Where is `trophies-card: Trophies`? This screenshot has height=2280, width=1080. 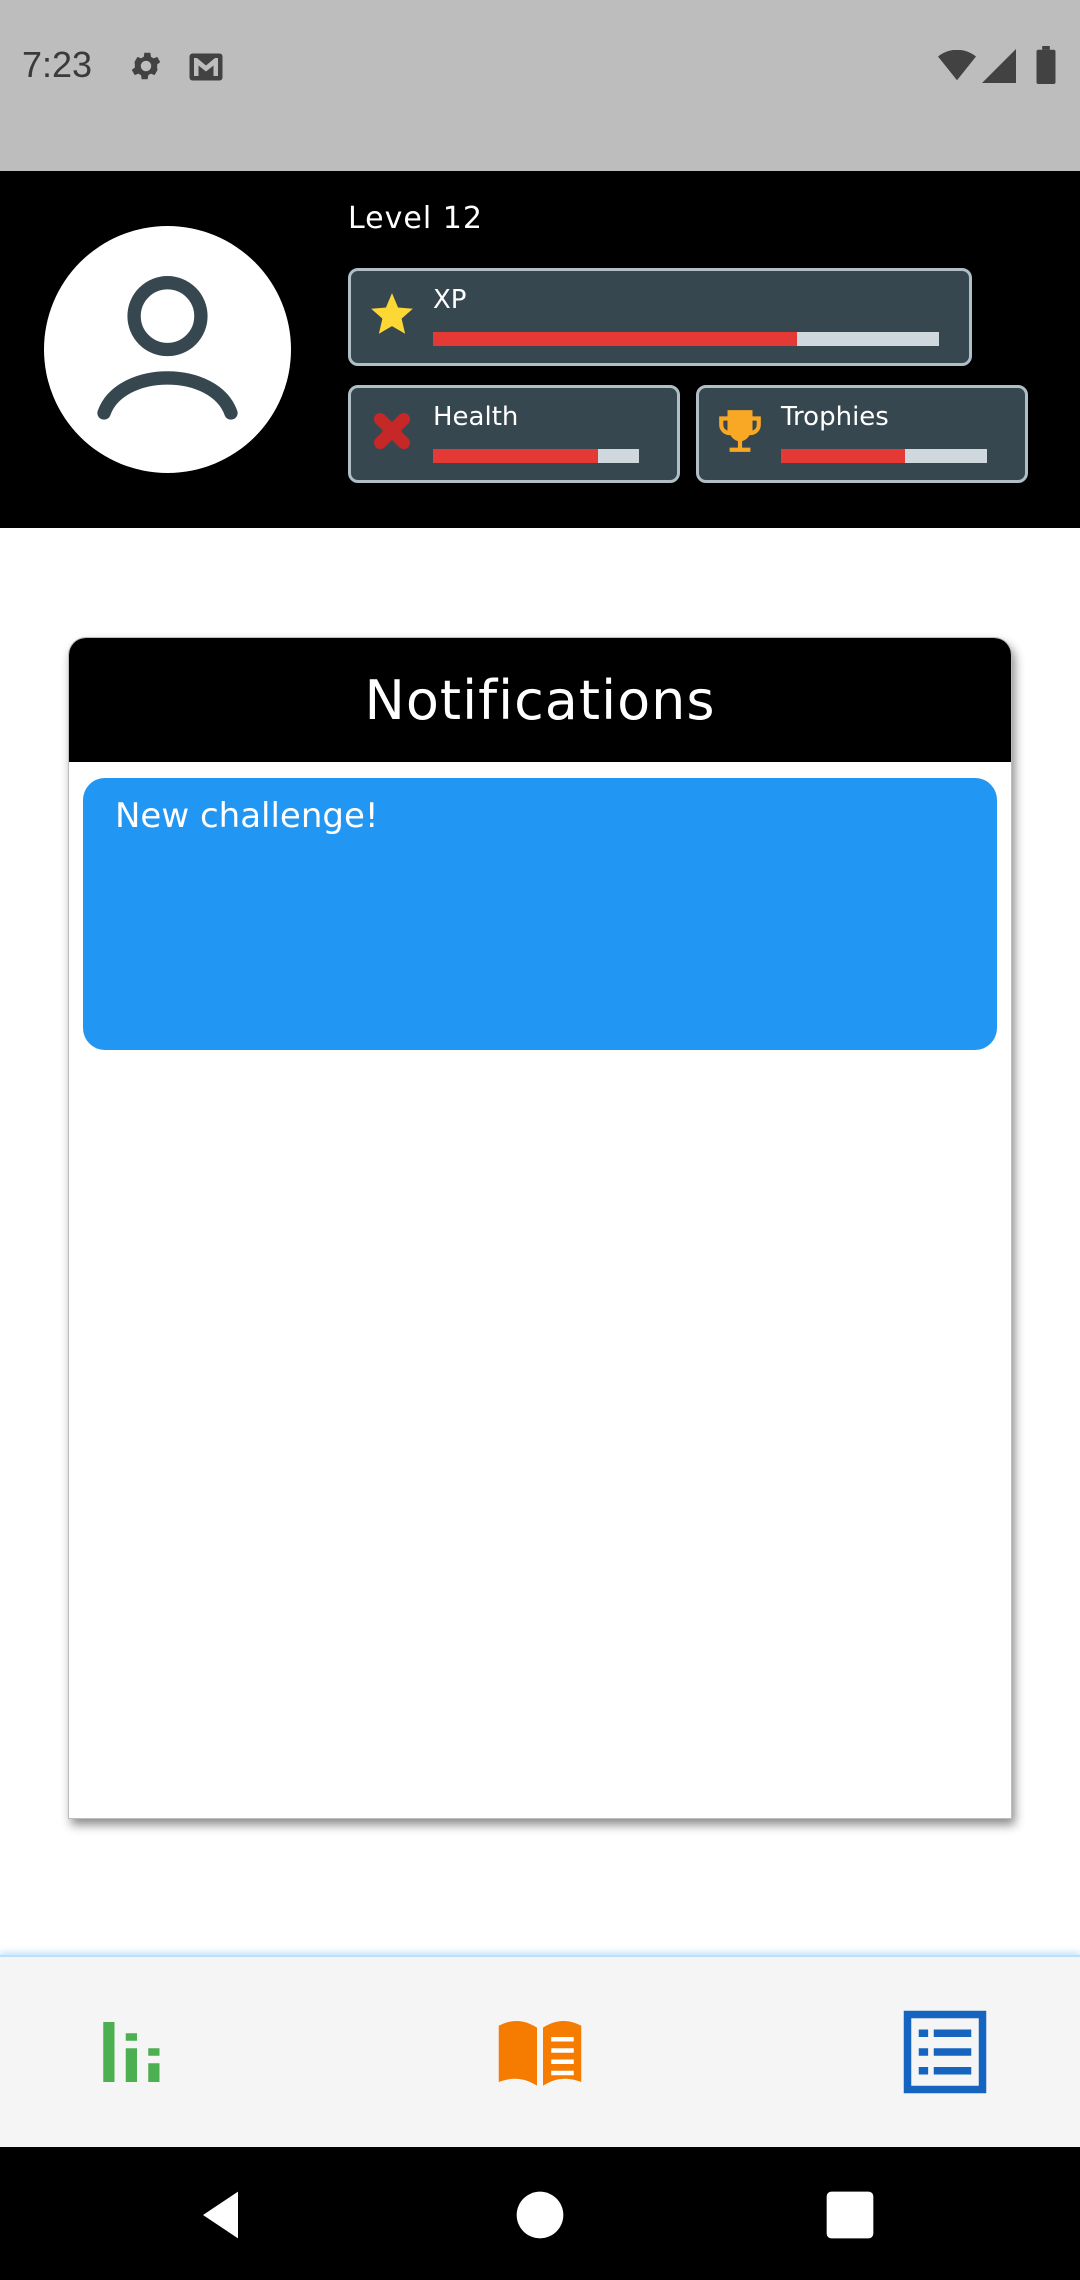 trophies-card: Trophies is located at coordinates (862, 434).